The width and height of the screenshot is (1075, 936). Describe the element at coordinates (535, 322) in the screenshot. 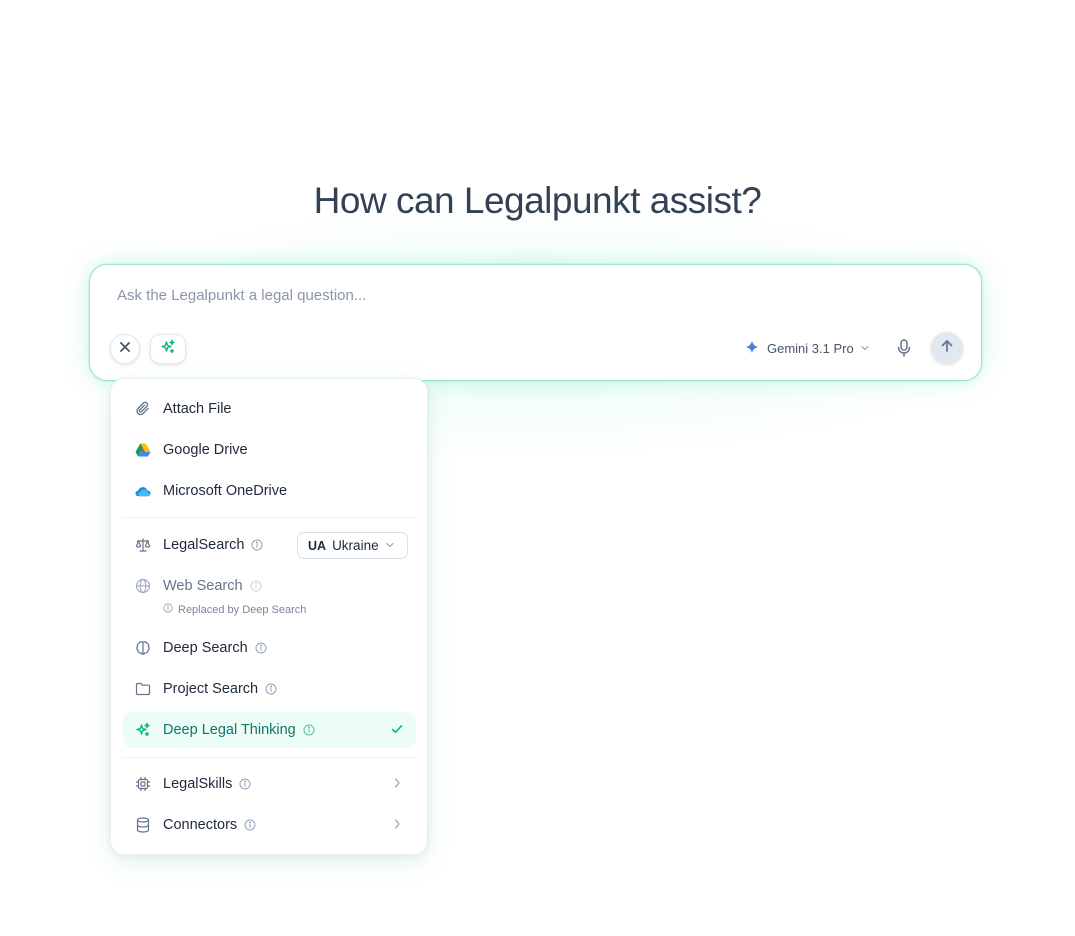

I see `chat-composer: Gemini 3.1 Pro` at that location.